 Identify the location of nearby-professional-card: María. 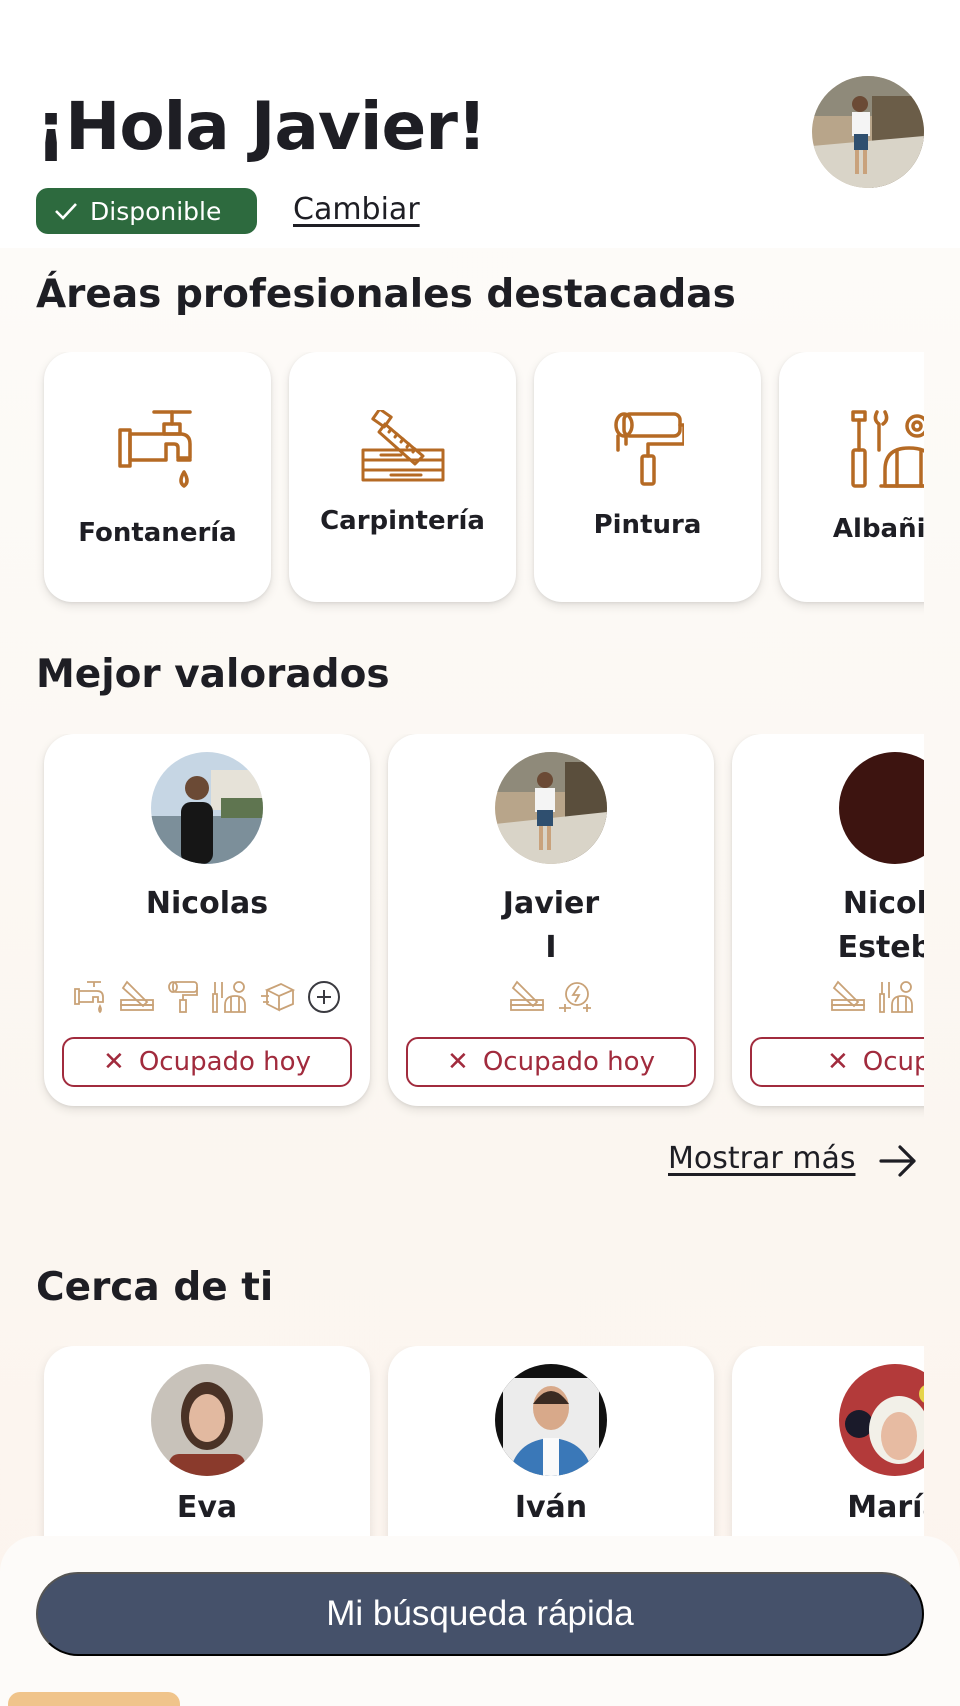
(828, 1441).